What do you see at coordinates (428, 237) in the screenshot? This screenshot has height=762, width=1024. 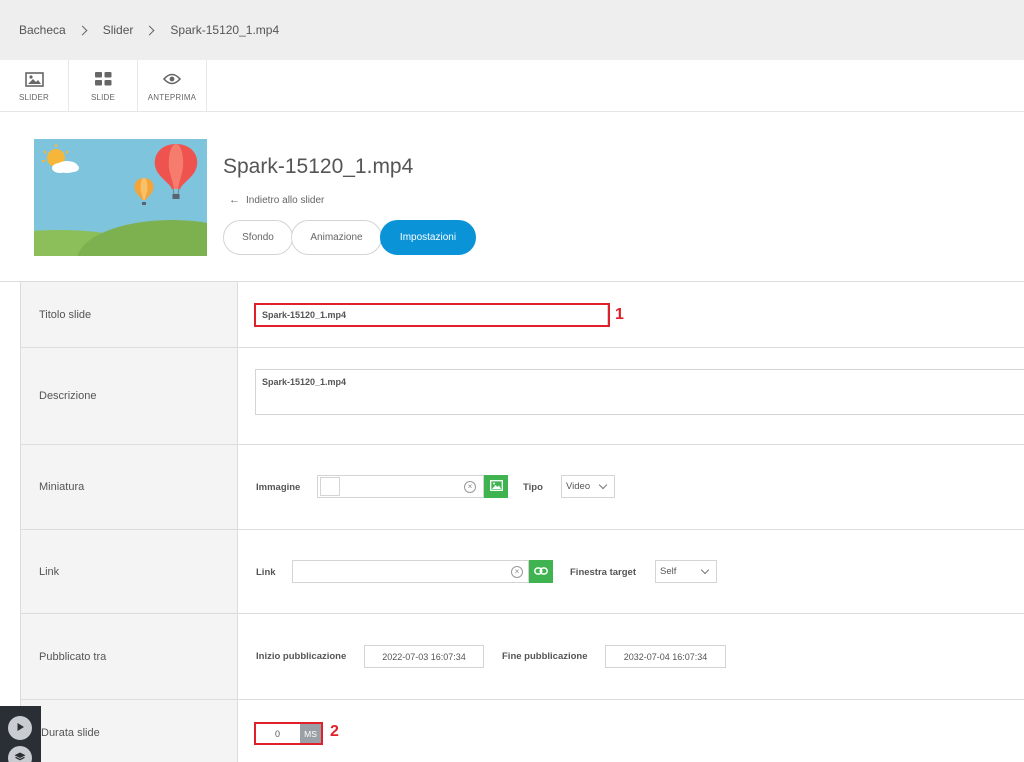 I see `tab-impostazioni: Impostazioni` at bounding box center [428, 237].